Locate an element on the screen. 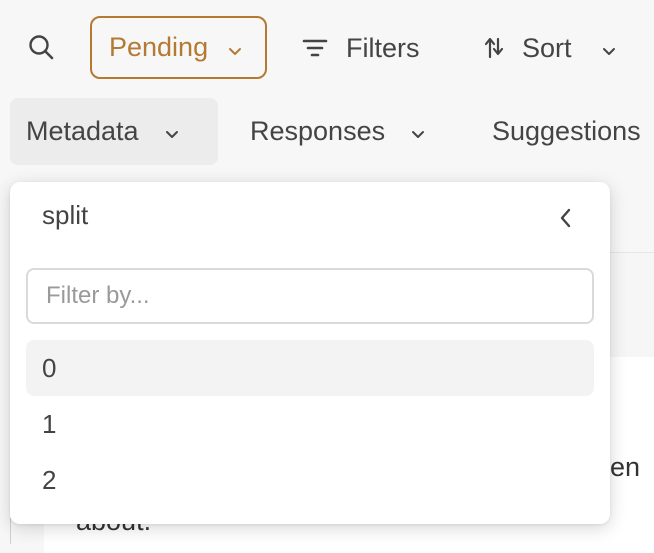 The height and width of the screenshot is (553, 654). sort-label: Sort is located at coordinates (547, 47).